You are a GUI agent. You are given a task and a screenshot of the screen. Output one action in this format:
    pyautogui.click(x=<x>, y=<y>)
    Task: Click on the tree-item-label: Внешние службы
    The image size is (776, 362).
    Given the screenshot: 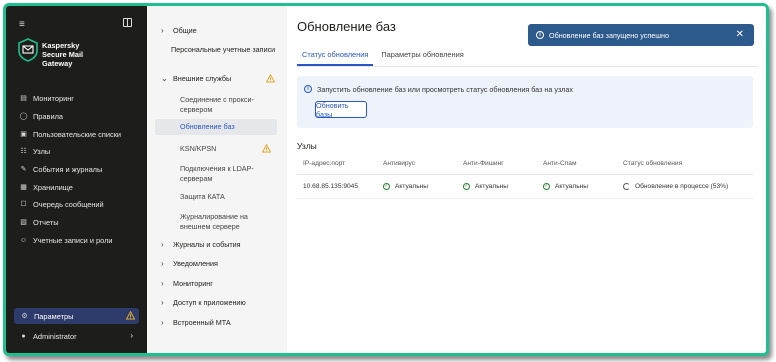 What is the action you would take?
    pyautogui.click(x=202, y=78)
    